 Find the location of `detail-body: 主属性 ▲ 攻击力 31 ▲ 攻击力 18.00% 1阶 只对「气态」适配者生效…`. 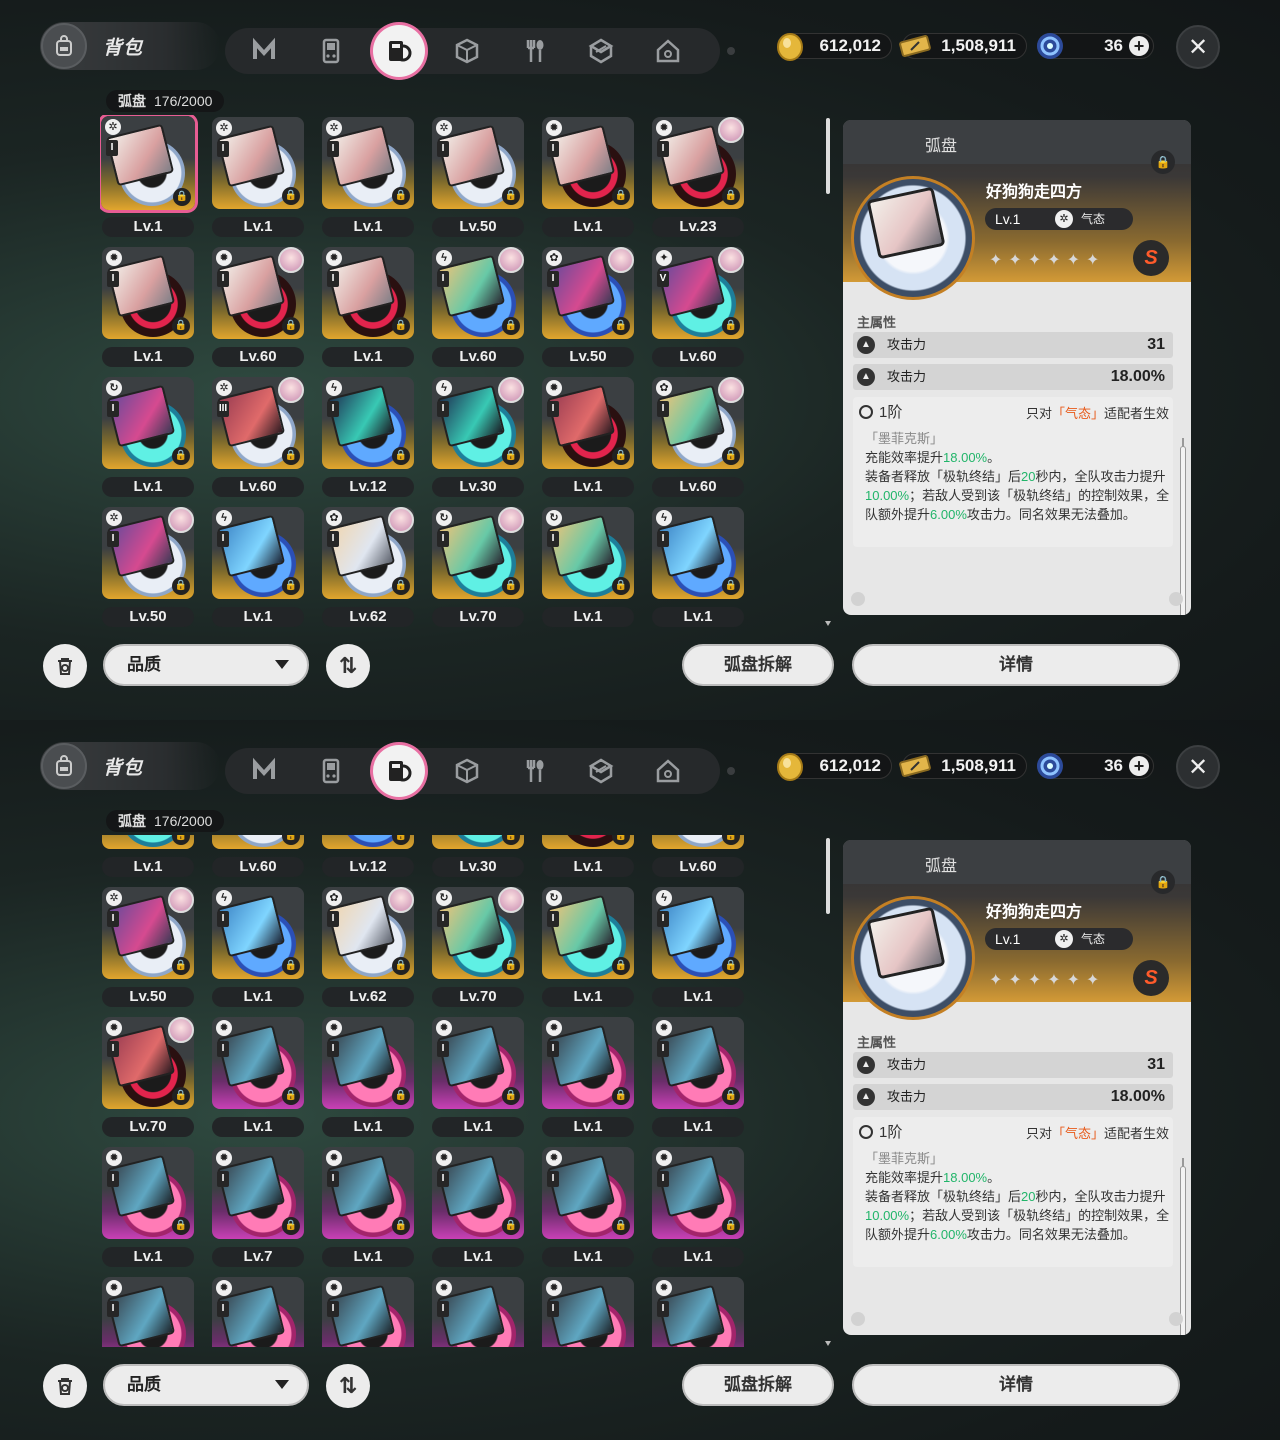

detail-body: 主属性 ▲ 攻击力 31 ▲ 攻击力 18.00% 1阶 只对「气态」适配者生效… is located at coordinates (1017, 1168).